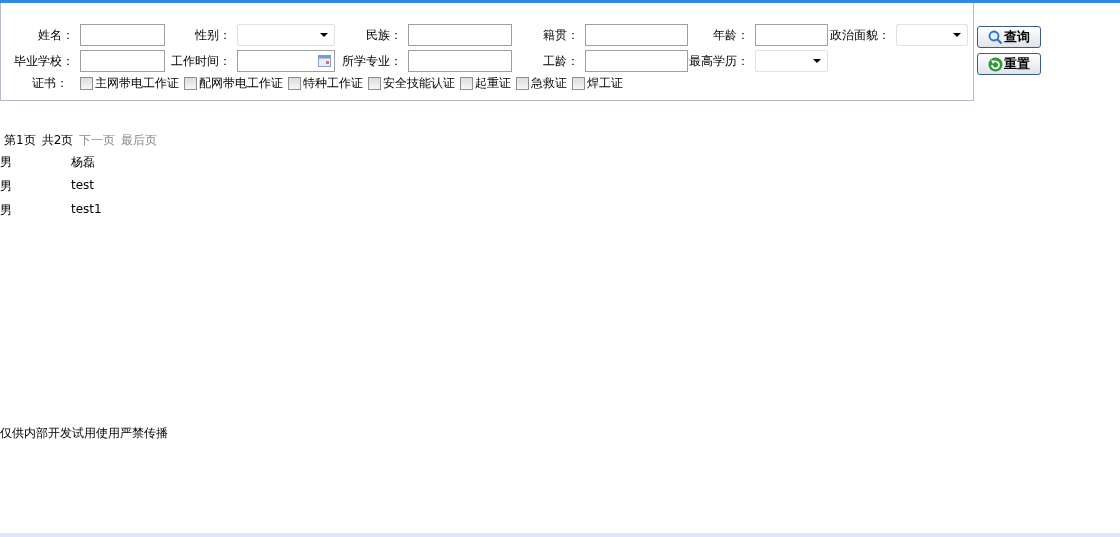 The width and height of the screenshot is (1120, 537). Describe the element at coordinates (20, 140) in the screenshot. I see `pager-link: 第1页` at that location.